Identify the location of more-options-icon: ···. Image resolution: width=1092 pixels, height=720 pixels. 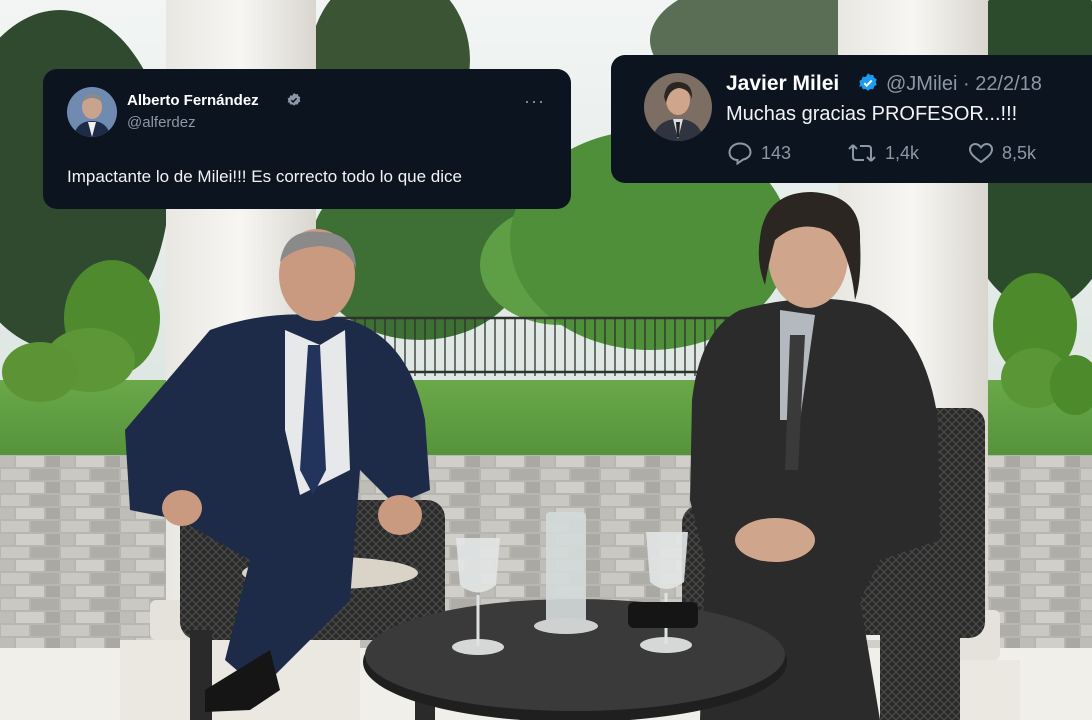
(534, 101).